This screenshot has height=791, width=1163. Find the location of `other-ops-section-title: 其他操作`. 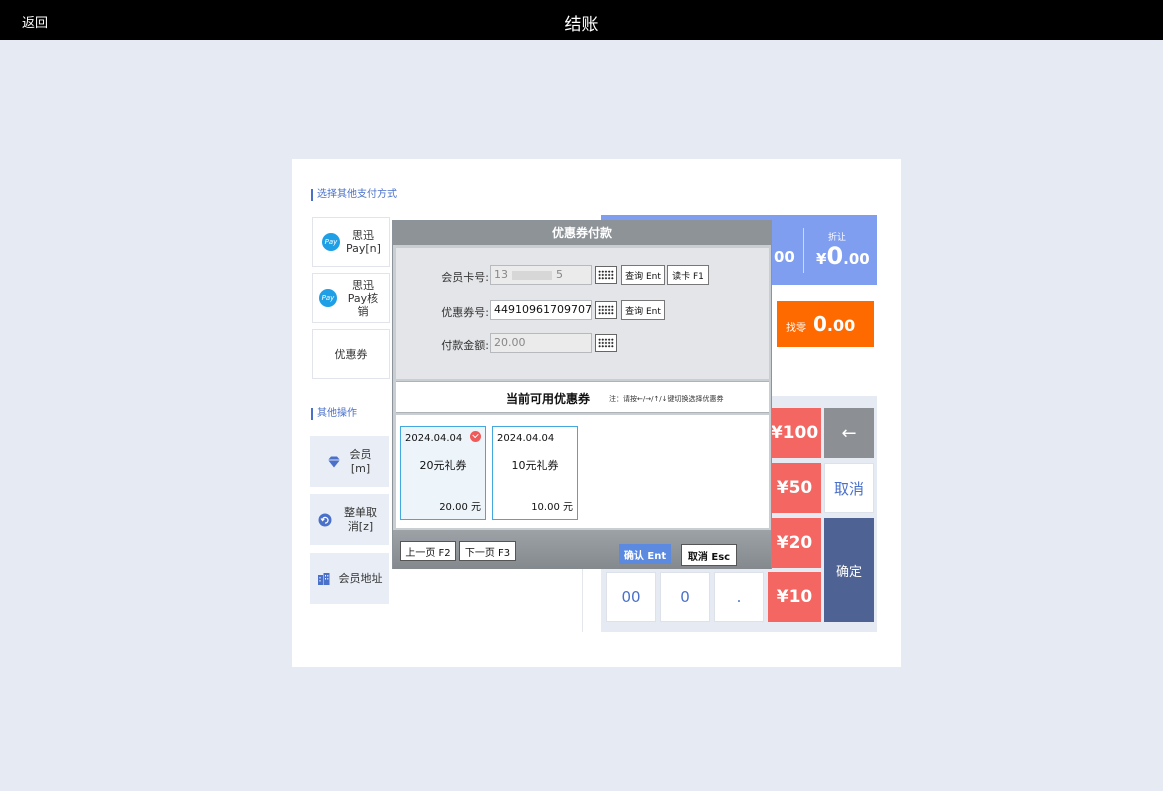

other-ops-section-title: 其他操作 is located at coordinates (334, 414).